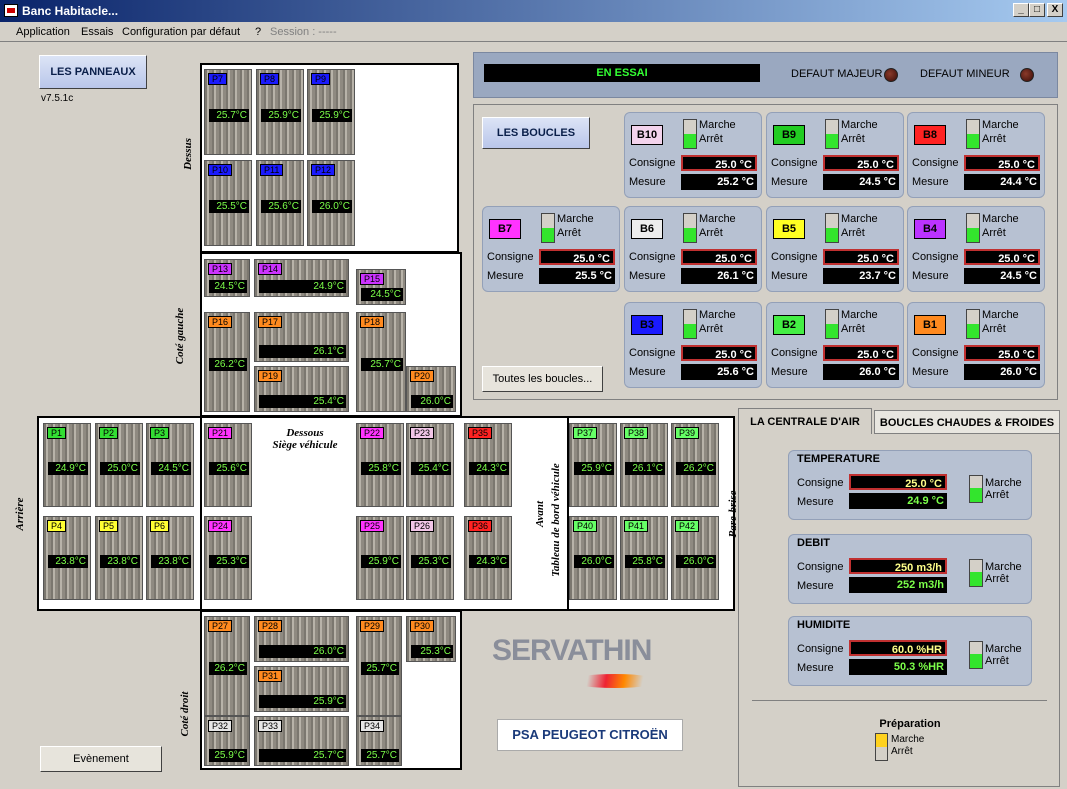 The width and height of the screenshot is (1067, 789). What do you see at coordinates (372, 433) in the screenshot?
I see `panel-tag: P22` at bounding box center [372, 433].